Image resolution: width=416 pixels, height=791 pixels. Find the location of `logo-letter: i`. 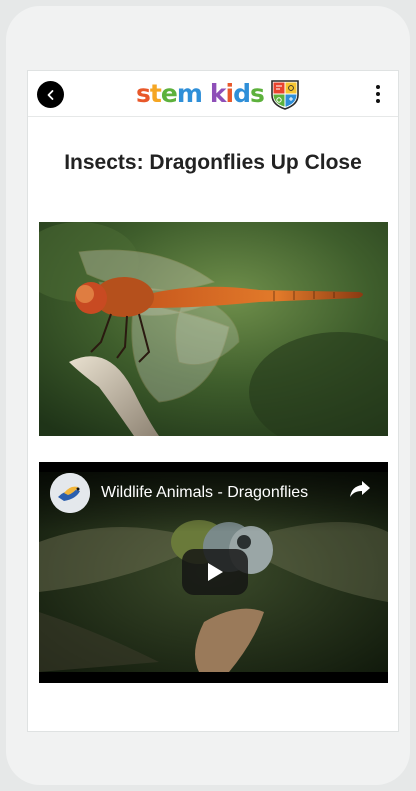

logo-letter: i is located at coordinates (230, 93).